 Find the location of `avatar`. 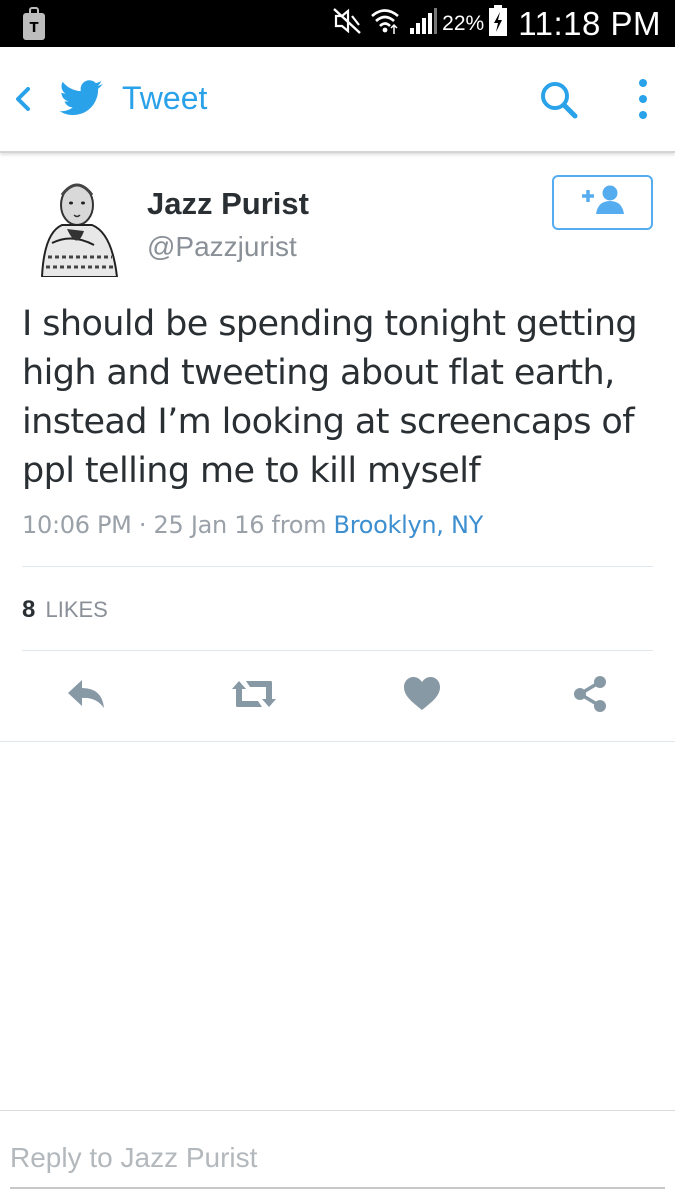

avatar is located at coordinates (72, 225).